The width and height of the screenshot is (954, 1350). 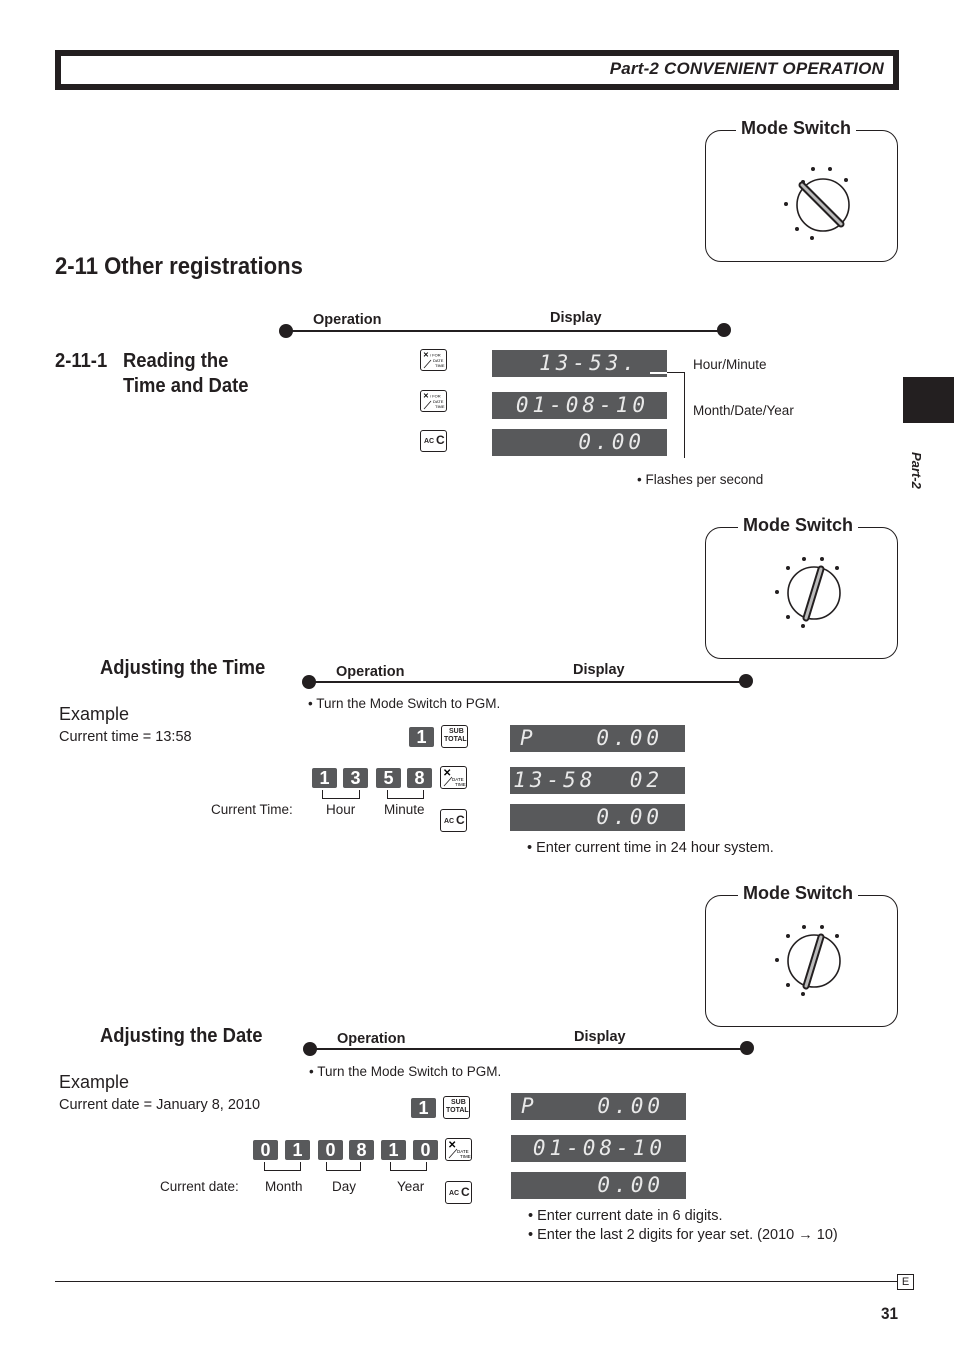 What do you see at coordinates (388, 778) in the screenshot?
I see `numeric-key: 5` at bounding box center [388, 778].